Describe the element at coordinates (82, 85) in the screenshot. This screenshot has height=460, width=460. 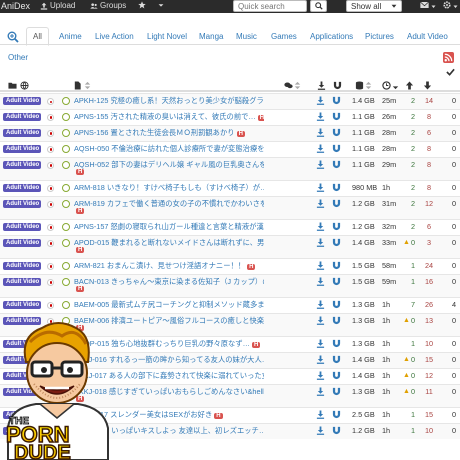
I see `title-column-header` at that location.